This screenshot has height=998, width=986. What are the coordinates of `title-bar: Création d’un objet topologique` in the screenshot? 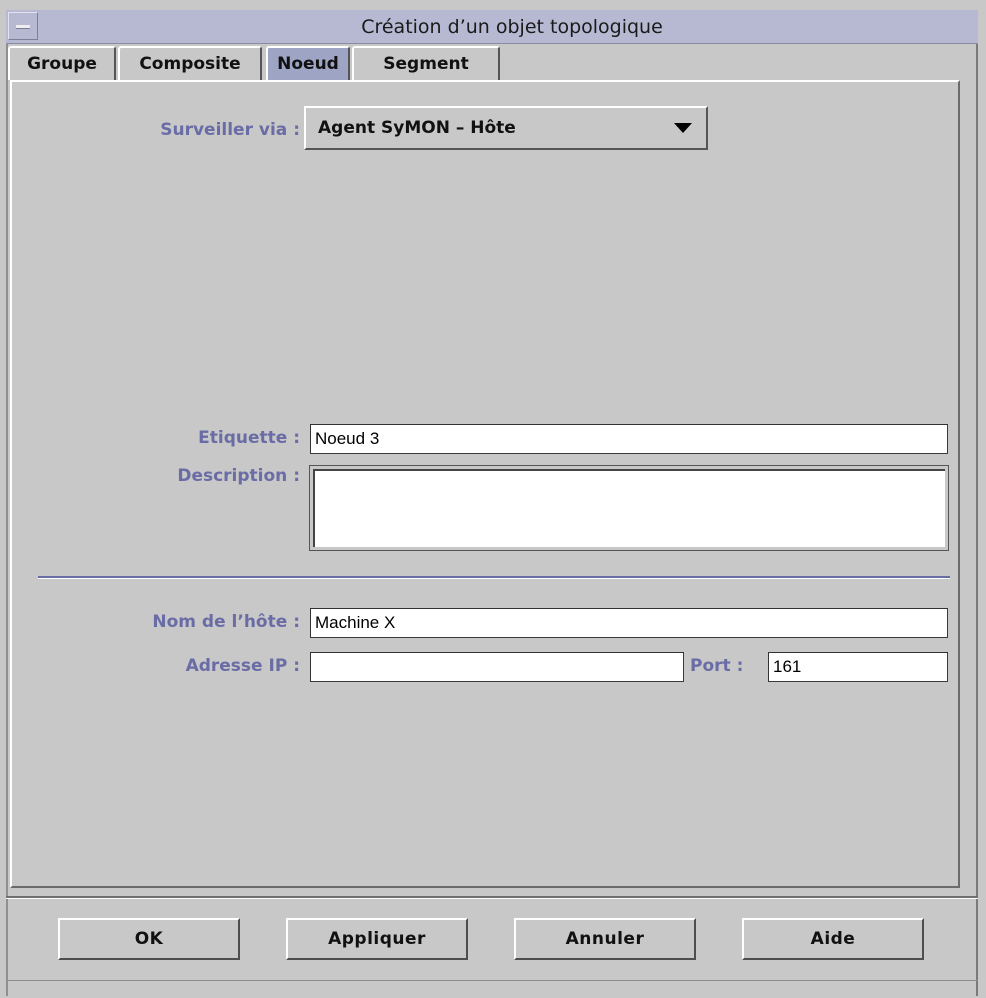 It's located at (492, 27).